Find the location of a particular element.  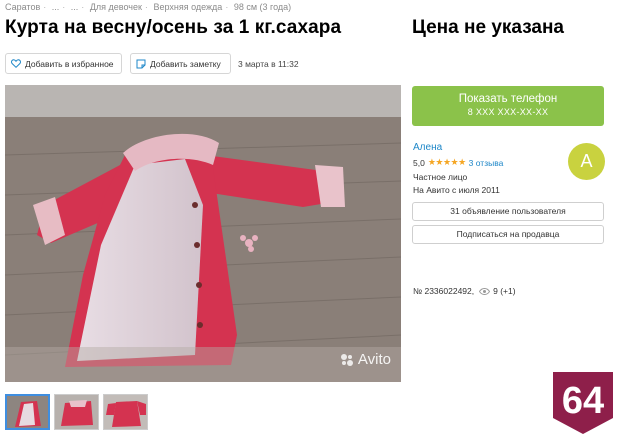

breadcrumb-item-subcategory: Верхняя одежда is located at coordinates (187, 7).